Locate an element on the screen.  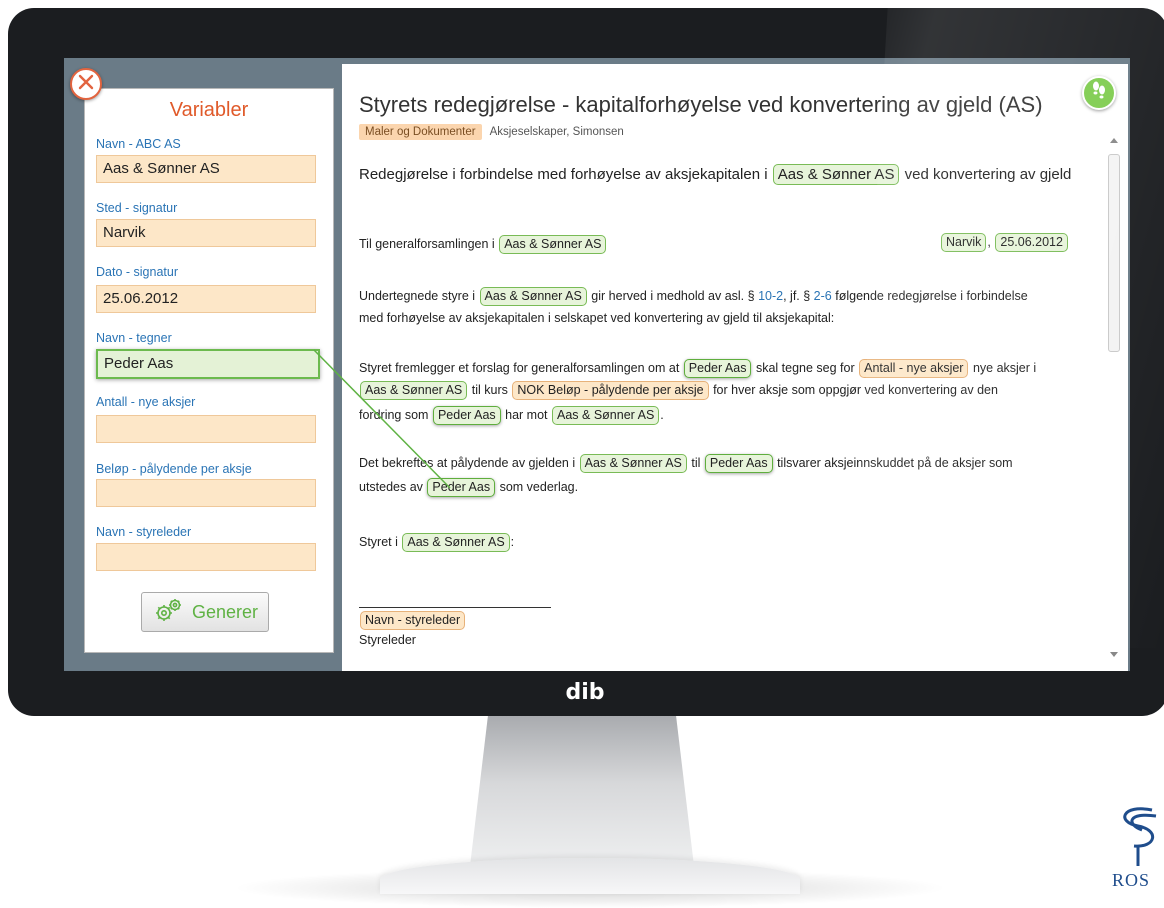
text: , jf. § is located at coordinates (797, 296).